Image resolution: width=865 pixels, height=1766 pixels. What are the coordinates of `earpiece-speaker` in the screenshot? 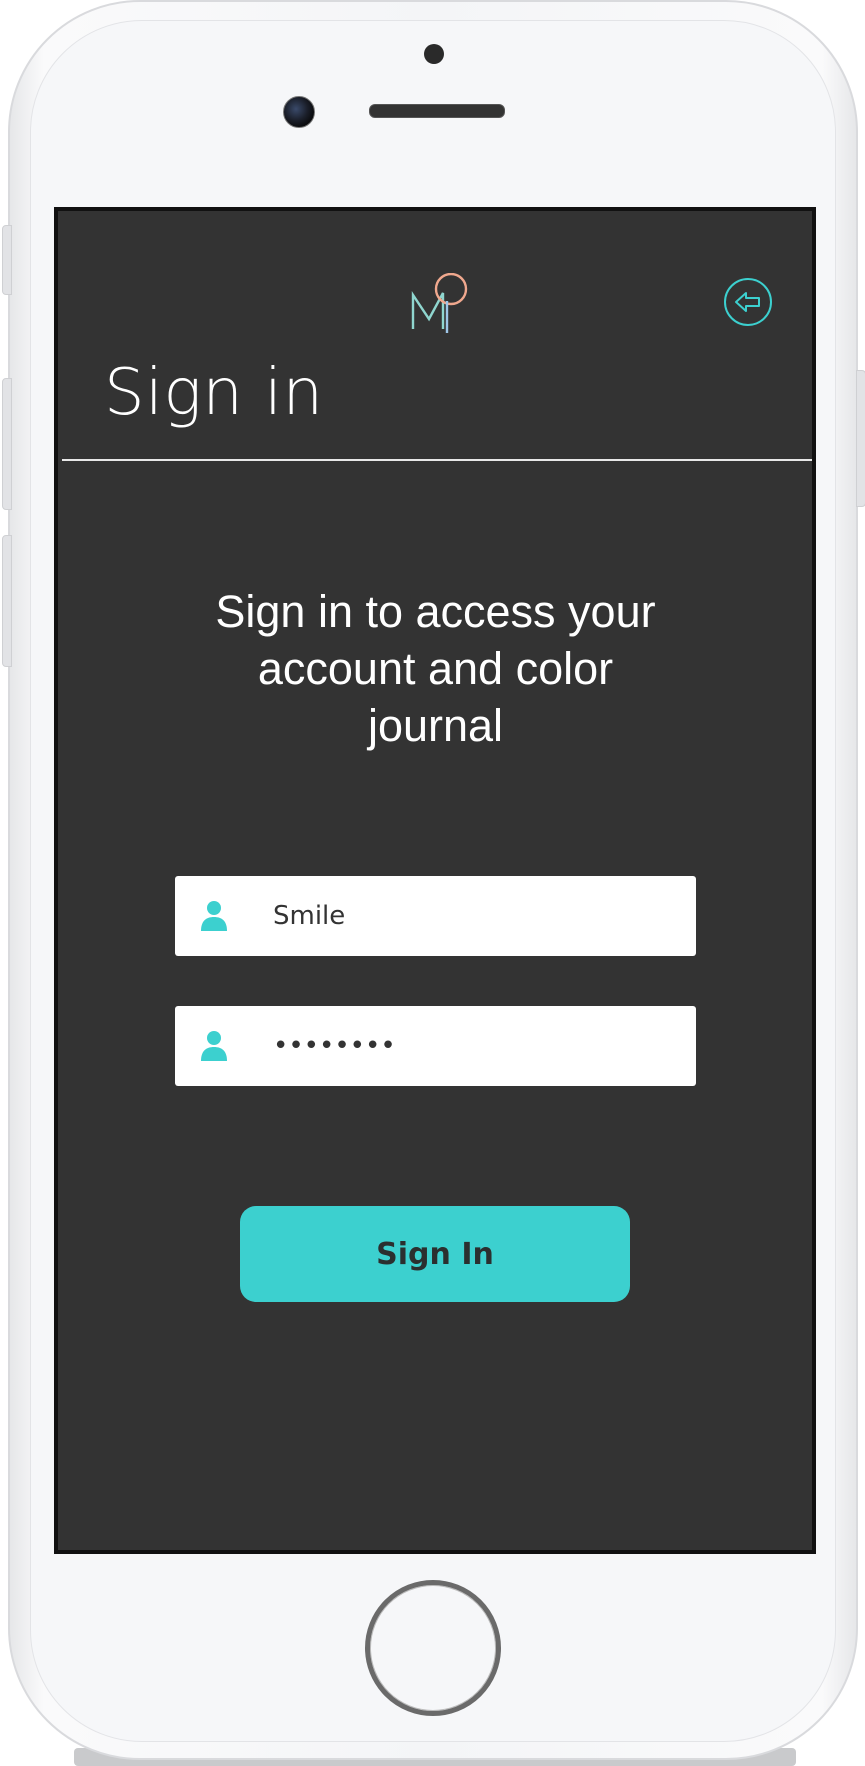 It's located at (437, 111).